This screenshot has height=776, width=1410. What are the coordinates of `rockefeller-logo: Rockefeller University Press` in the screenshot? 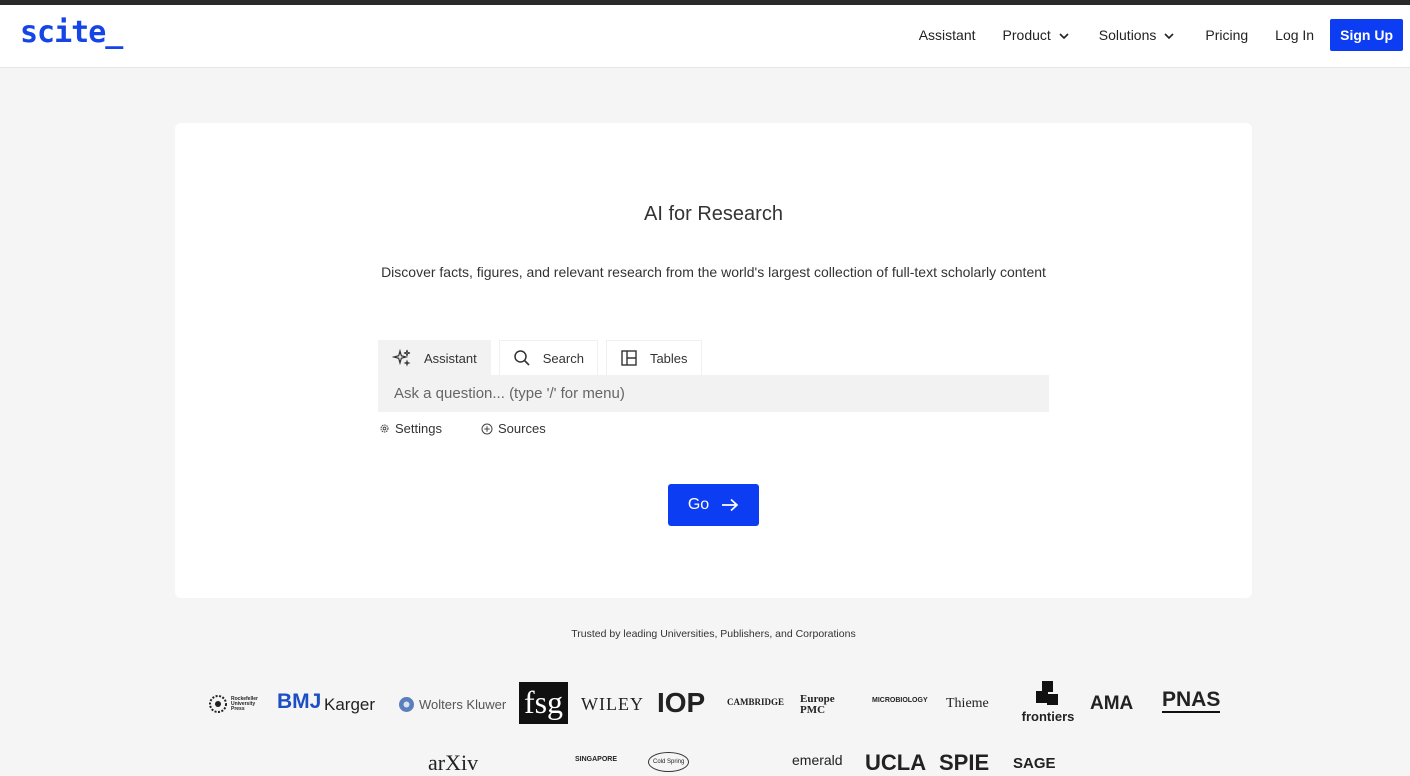 It's located at (235, 704).